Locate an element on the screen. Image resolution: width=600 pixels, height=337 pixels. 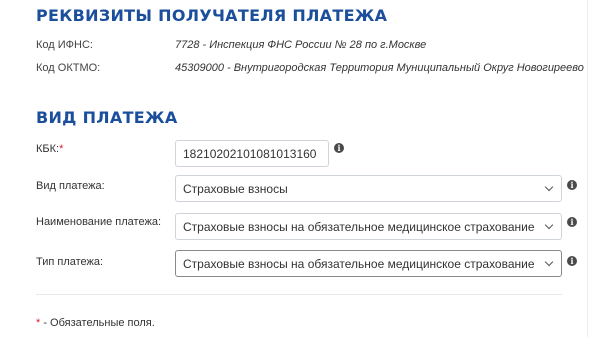
divider is located at coordinates (299, 294).